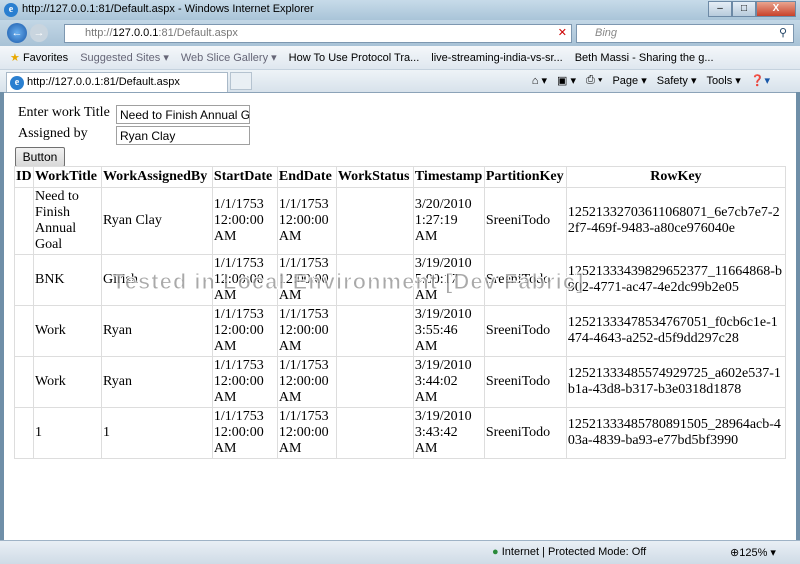 This screenshot has width=800, height=564. Describe the element at coordinates (724, 80) in the screenshot. I see `tools-menu: Tools ▾` at that location.